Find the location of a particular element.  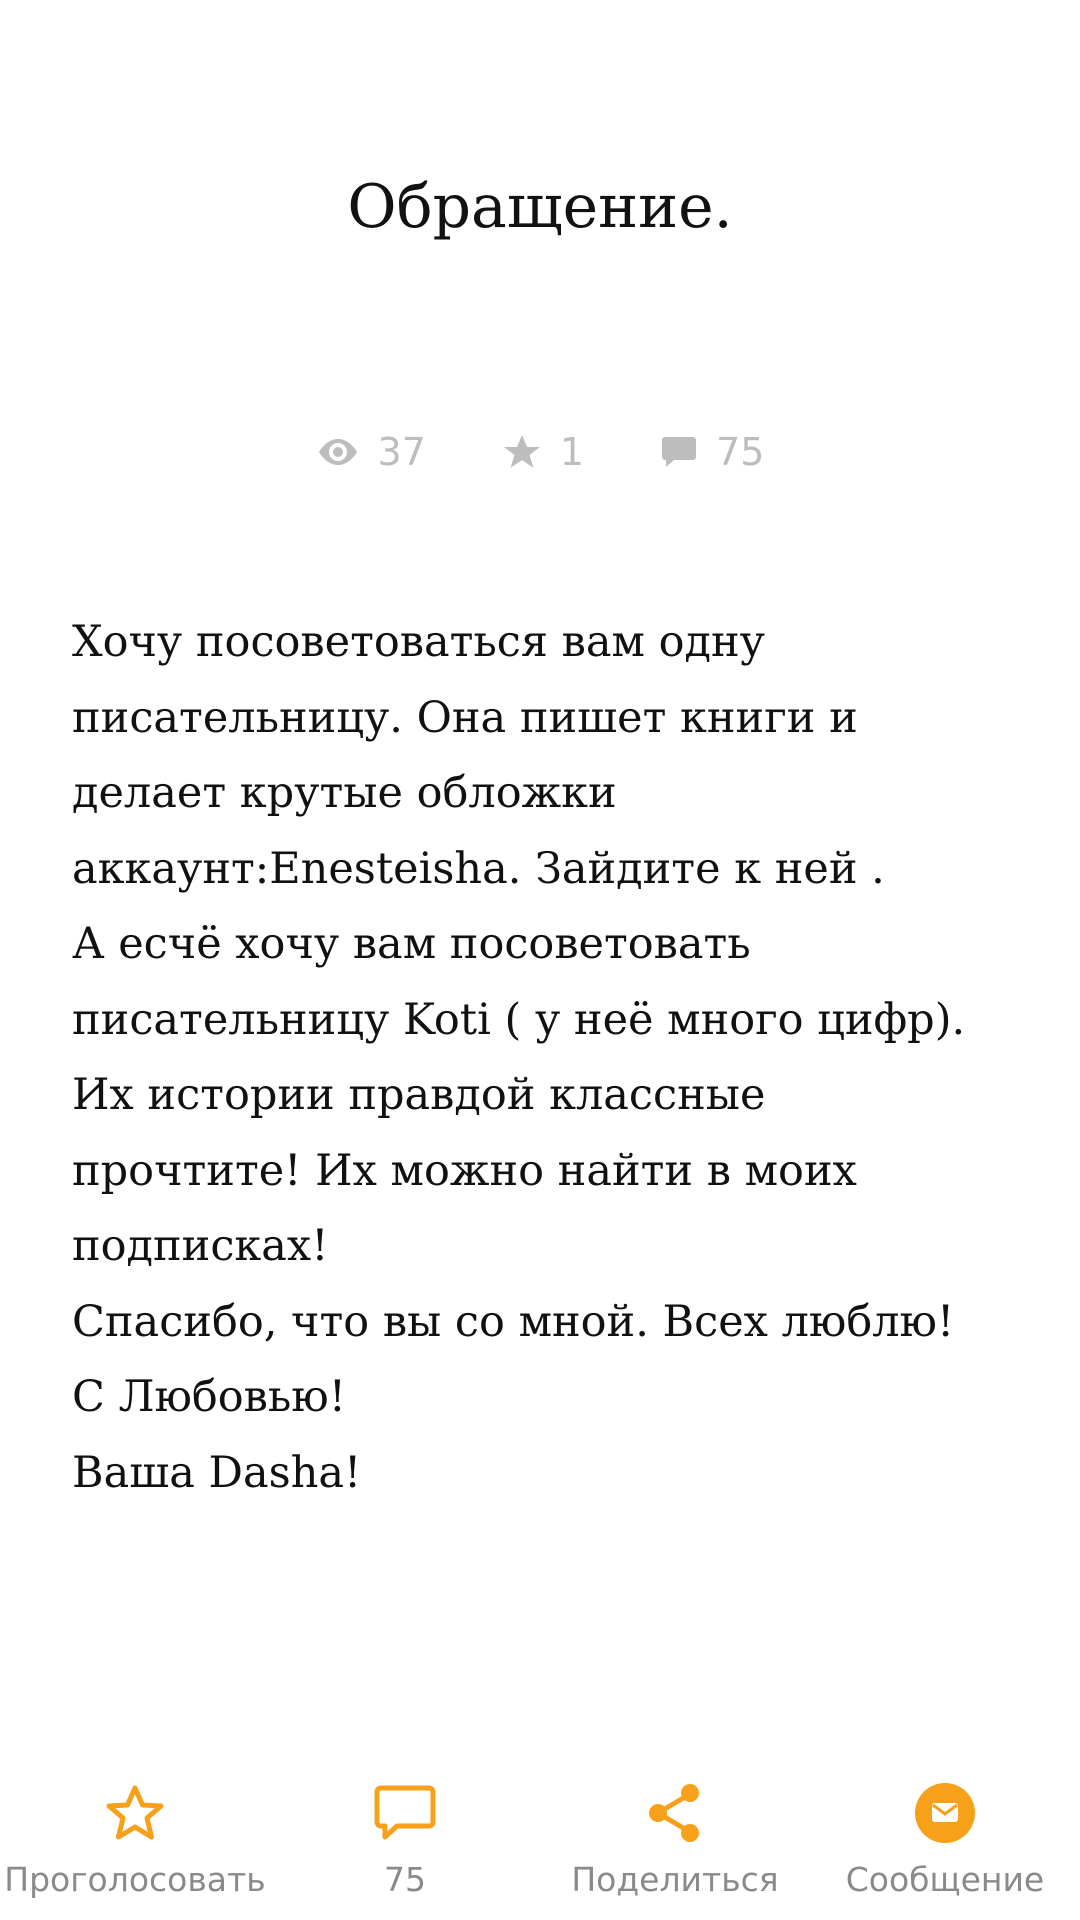

views-count: 37 is located at coordinates (401, 452).